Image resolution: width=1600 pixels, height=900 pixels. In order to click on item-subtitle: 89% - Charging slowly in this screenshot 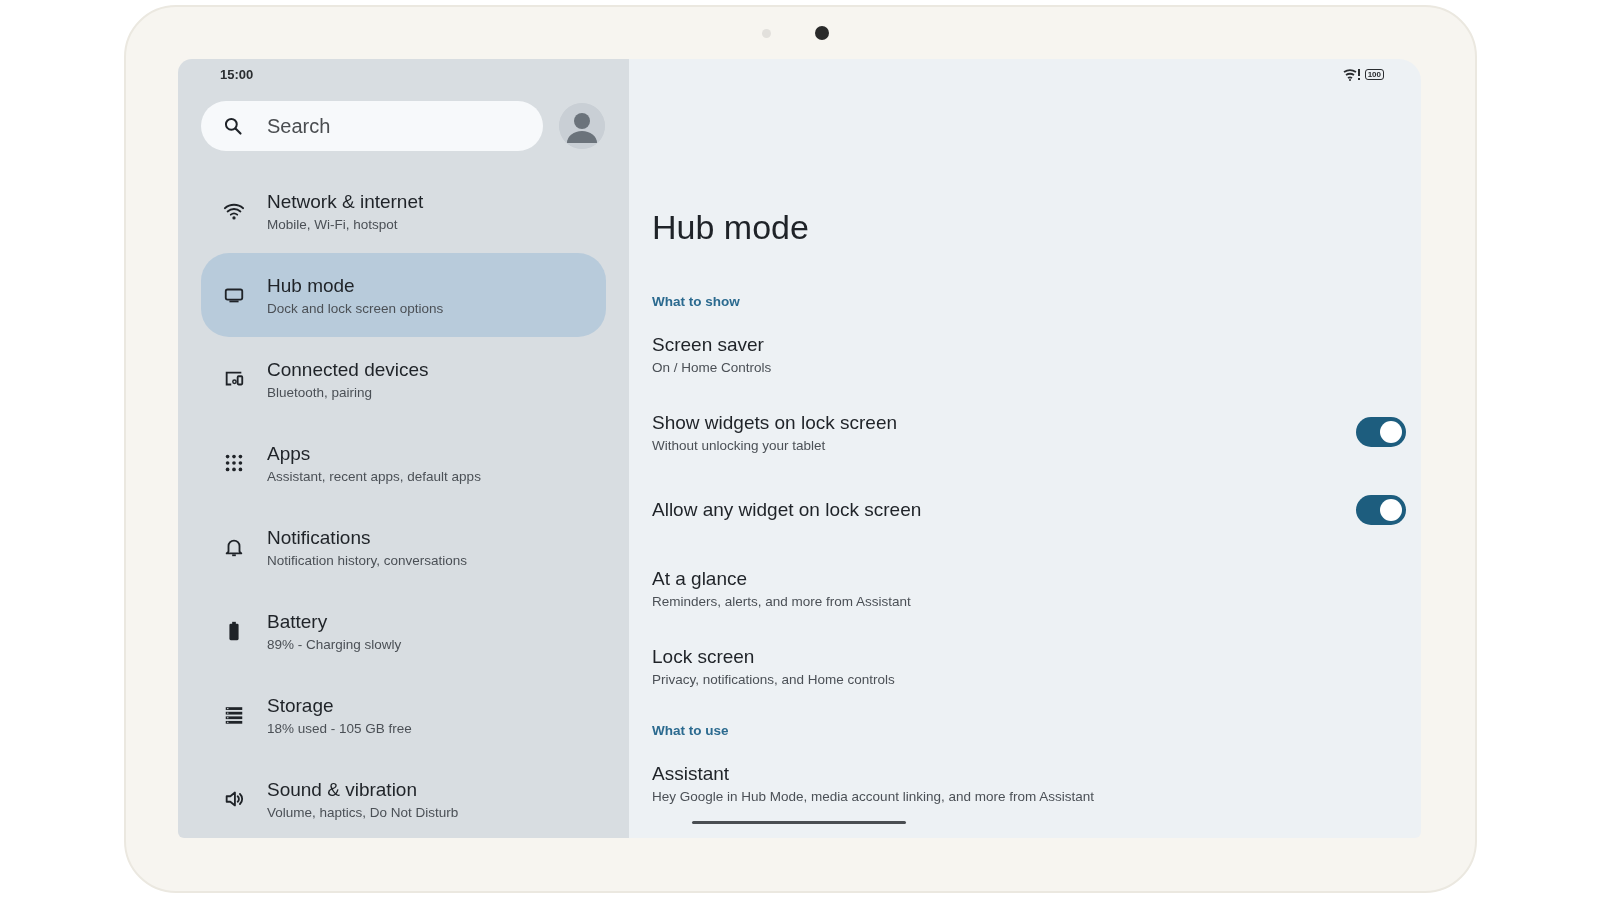, I will do `click(334, 644)`.